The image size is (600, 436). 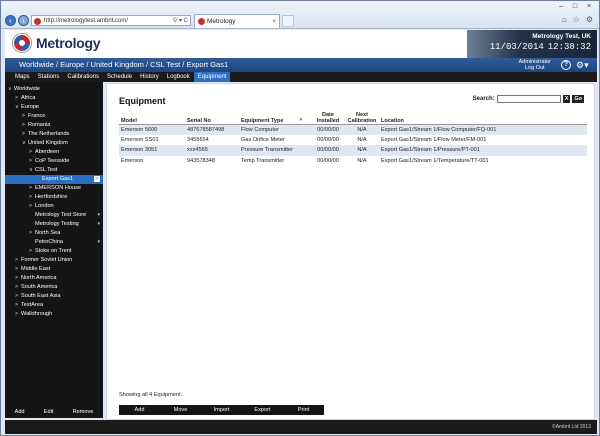 I want to click on table-cell: Emerson 5600, so click(x=152, y=129).